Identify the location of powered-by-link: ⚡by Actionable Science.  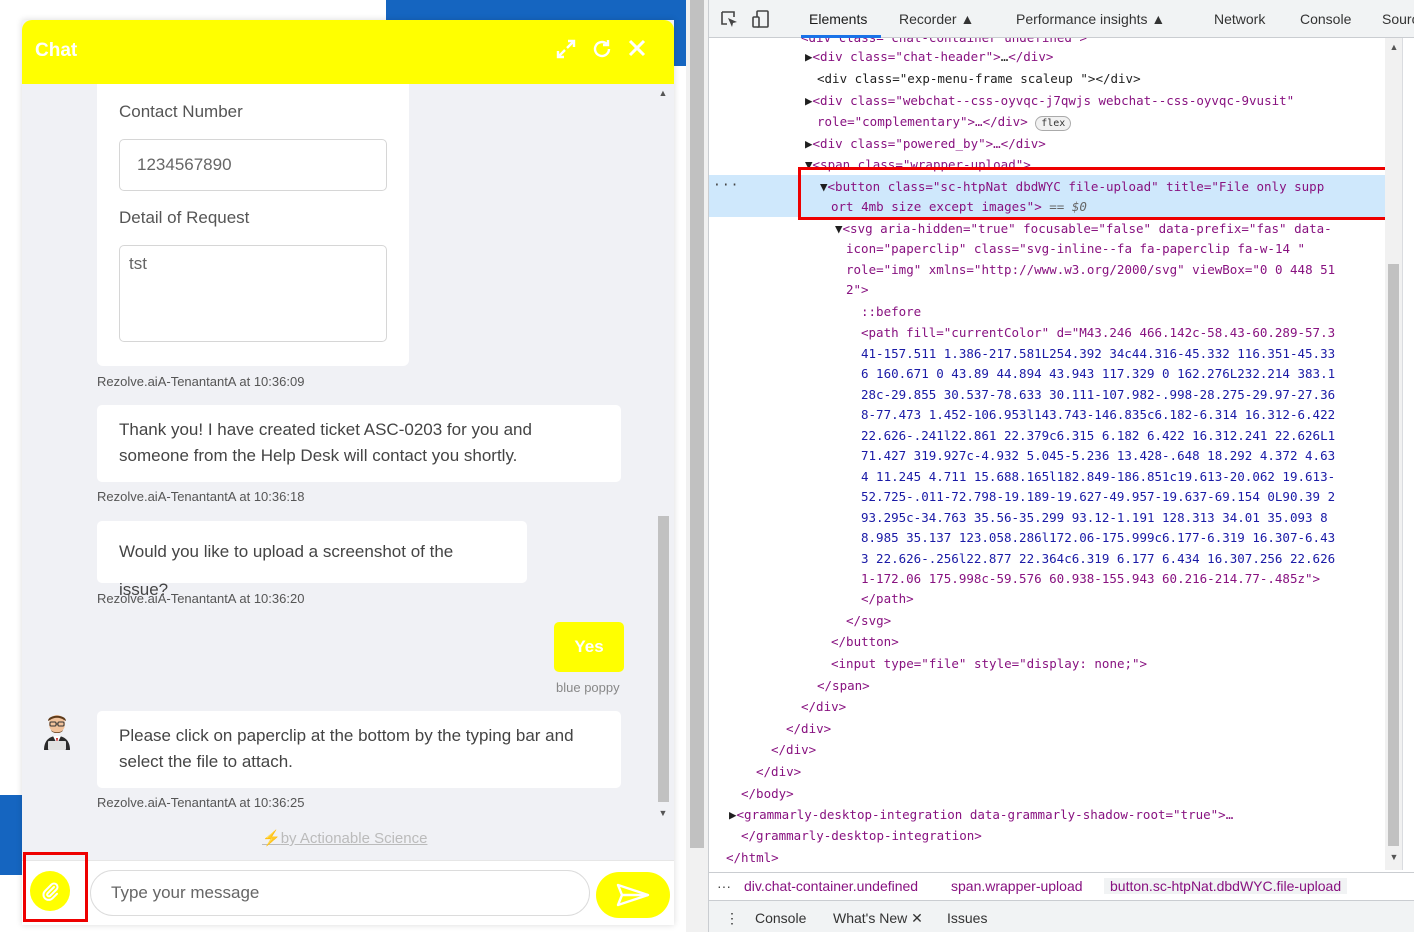
(344, 838).